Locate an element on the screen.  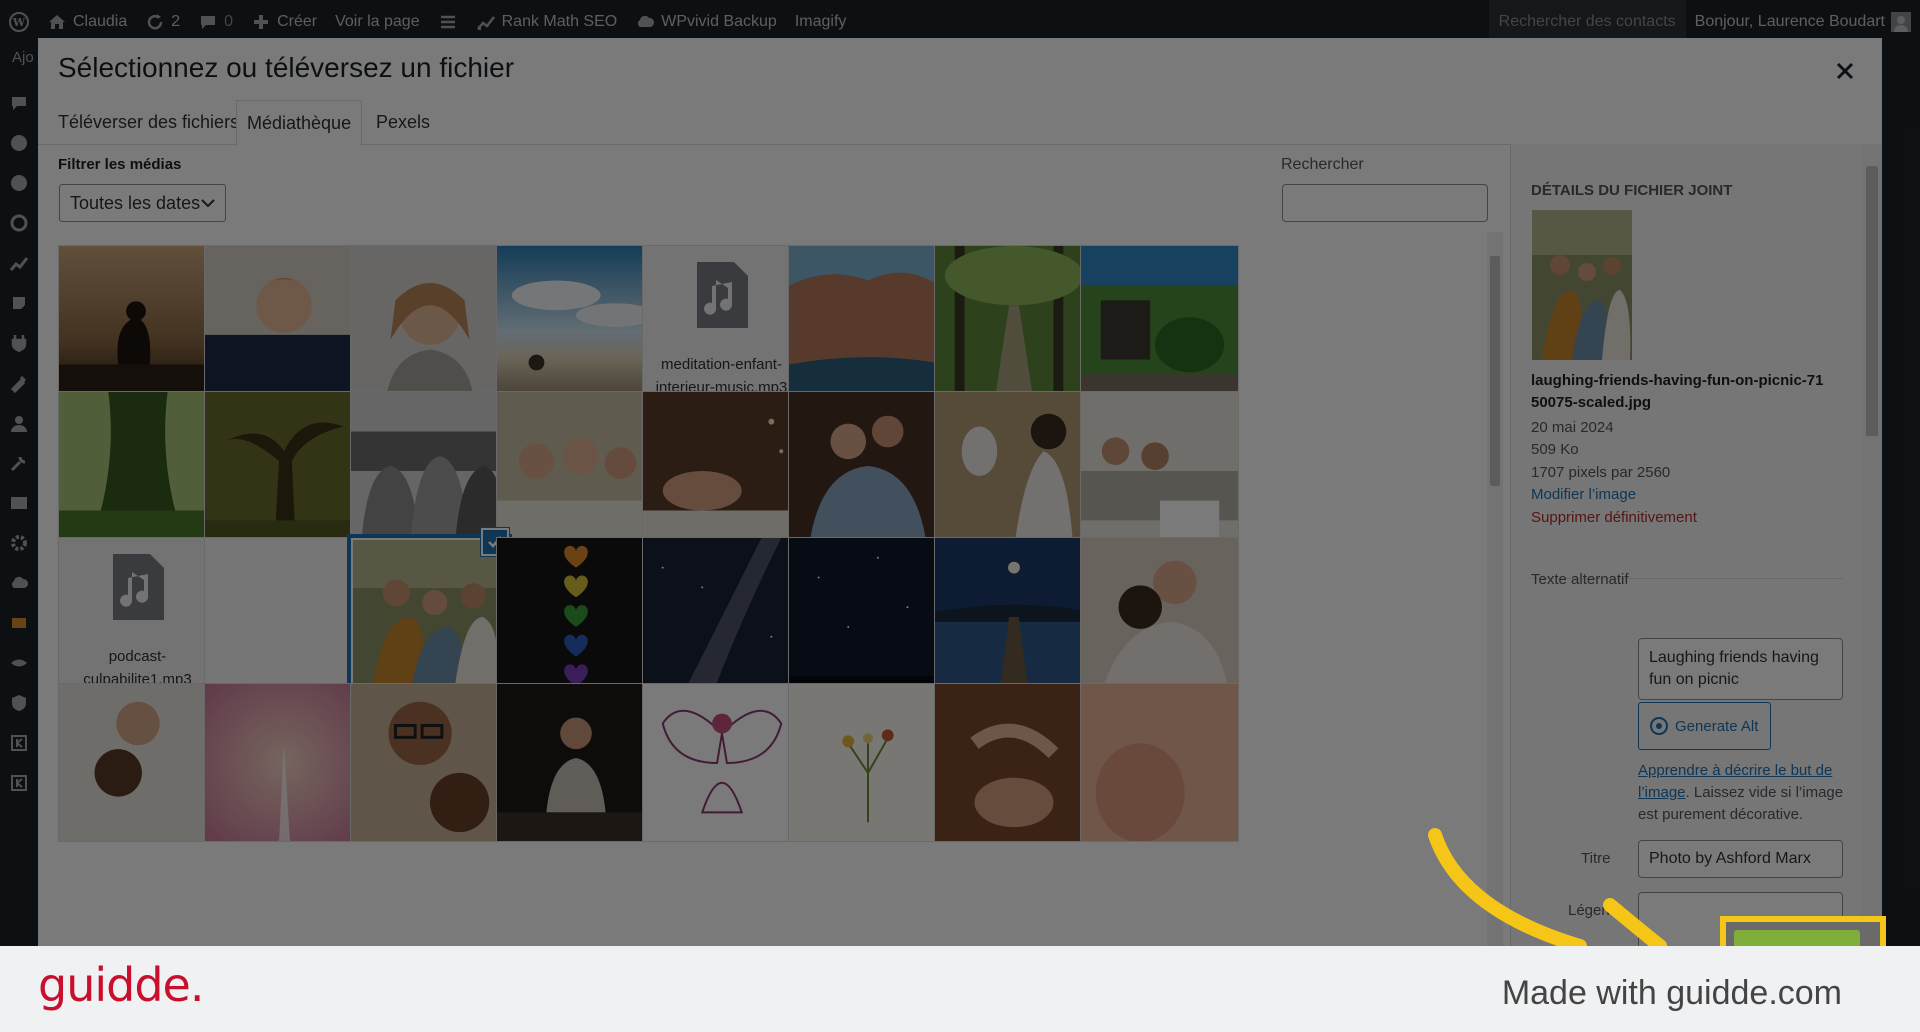
menu-visibility is located at coordinates (19, 663).